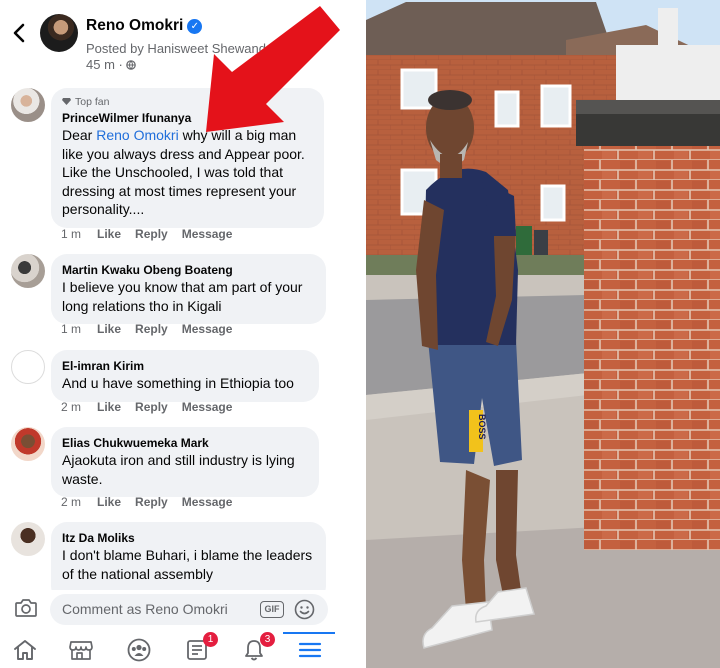 The height and width of the screenshot is (668, 720). I want to click on poster-name-text: Reno Omokri, so click(134, 25).